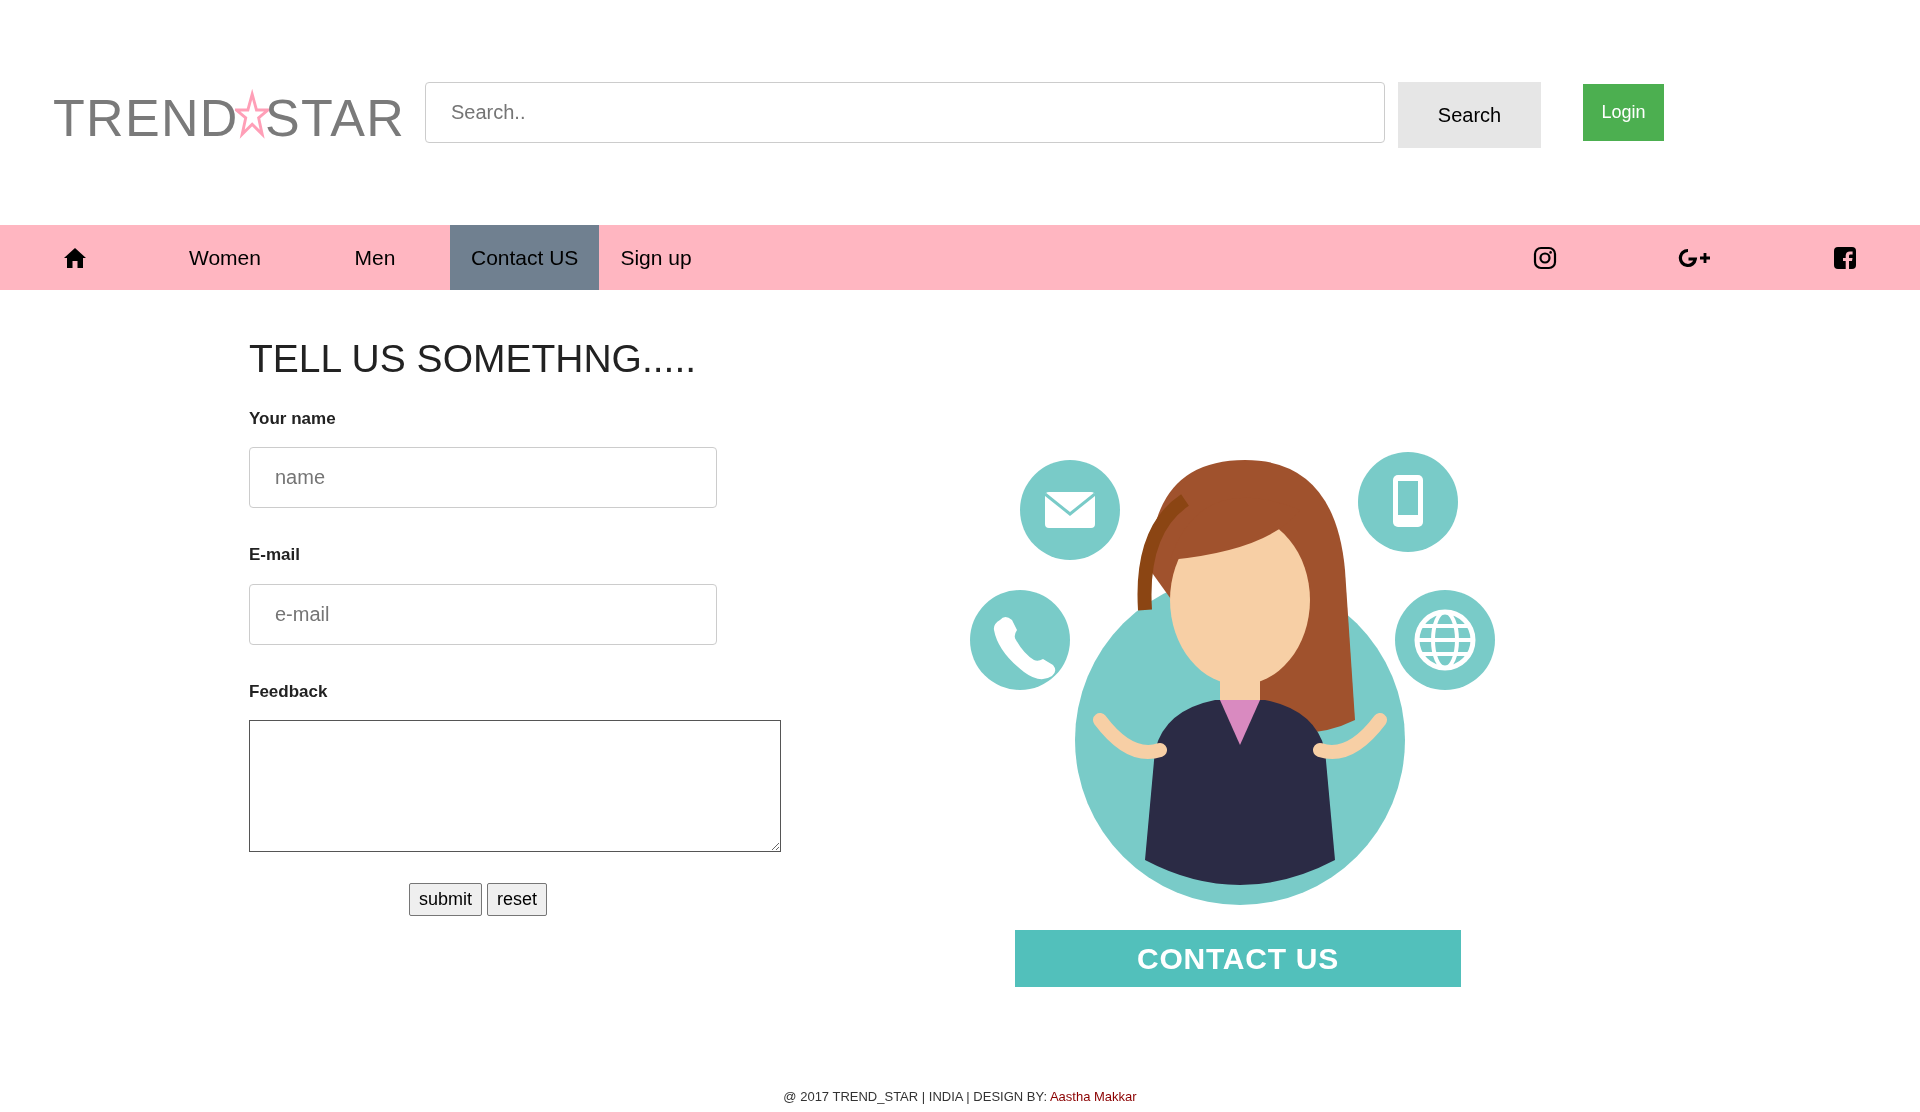 This screenshot has width=1920, height=1112. I want to click on field-label: Feedback, so click(289, 691).